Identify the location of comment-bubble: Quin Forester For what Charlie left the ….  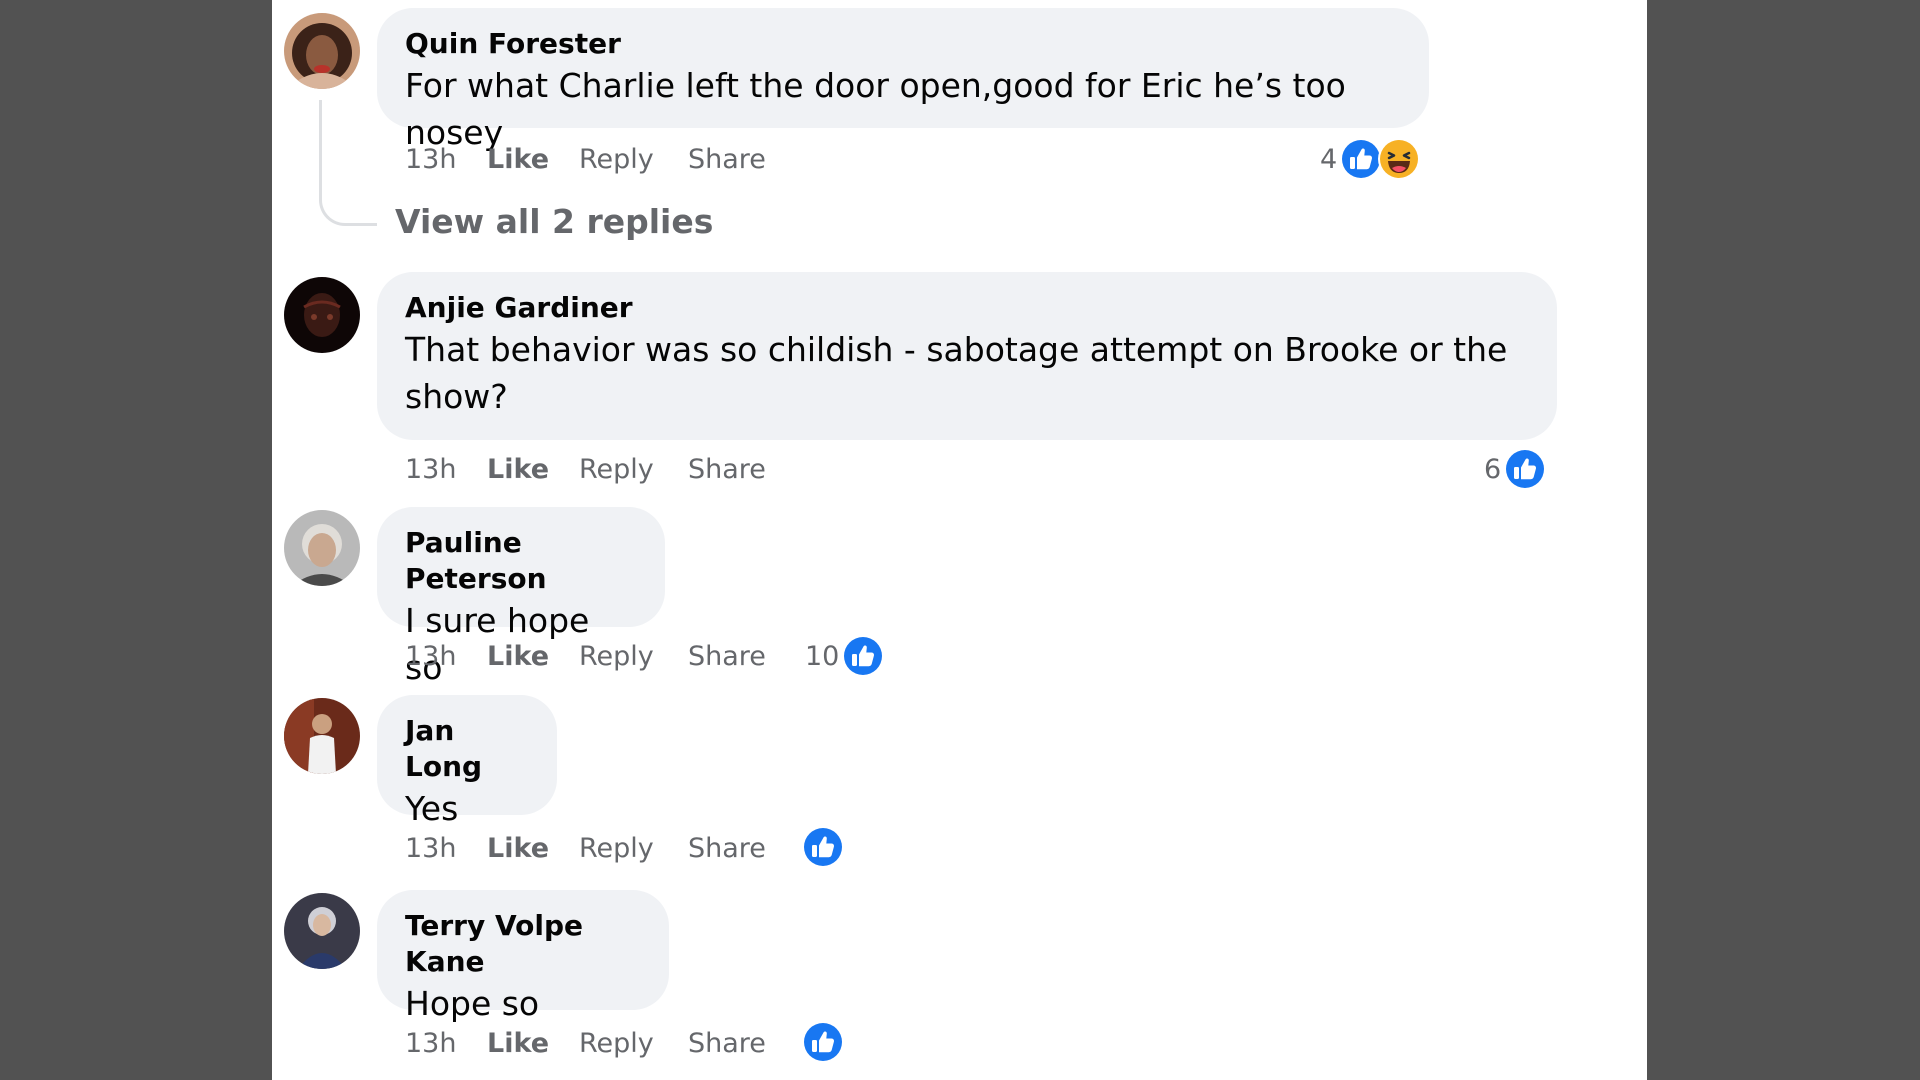
(903, 80).